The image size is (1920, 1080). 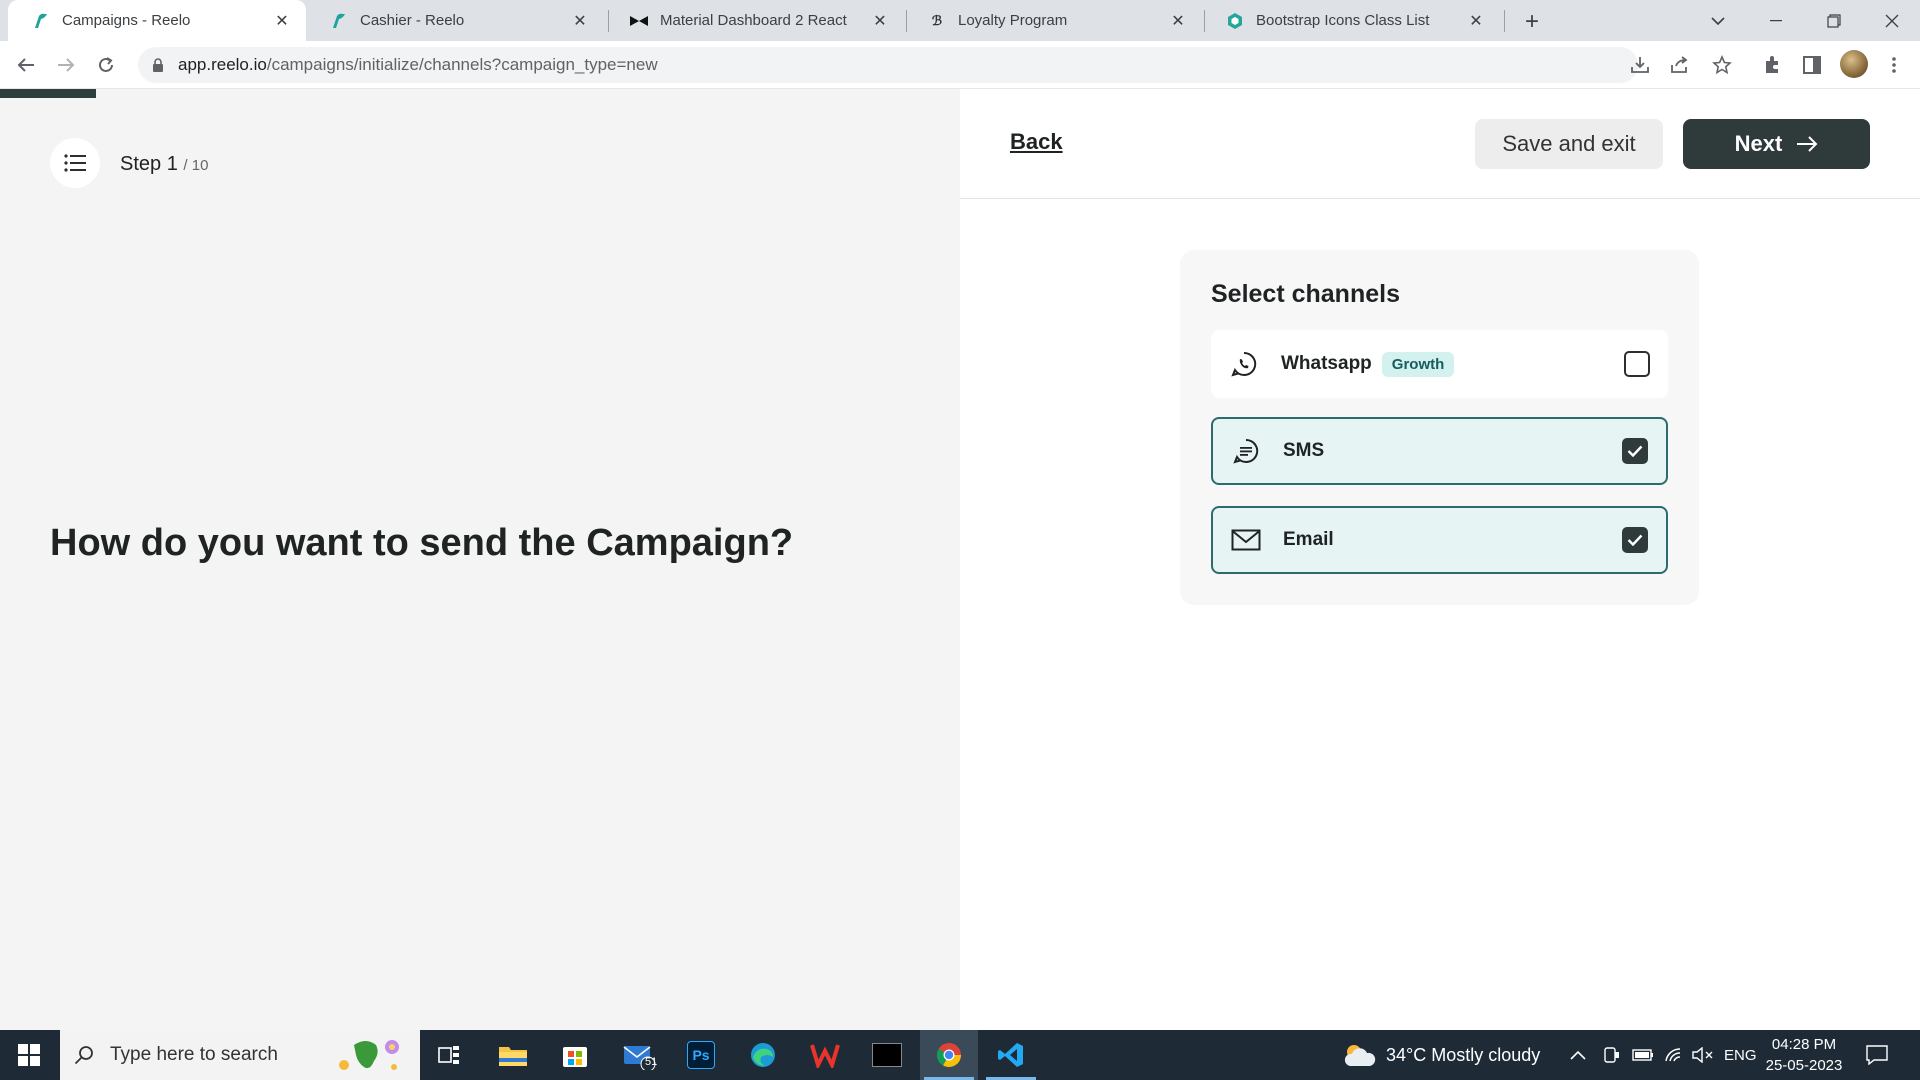 What do you see at coordinates (1807, 144) in the screenshot?
I see `arrow-right-icon` at bounding box center [1807, 144].